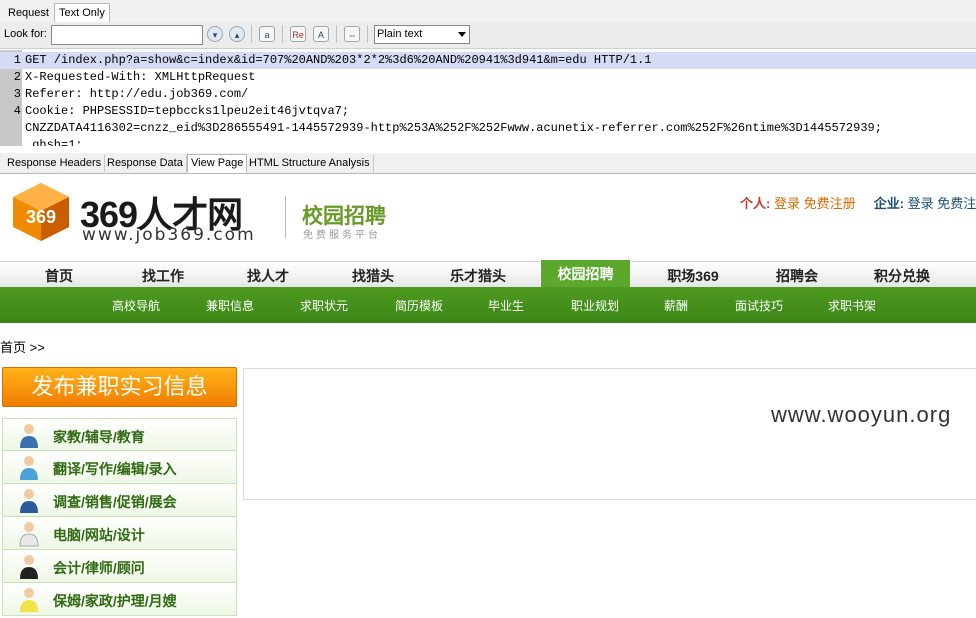 The width and height of the screenshot is (976, 618). I want to click on list-item: 电脑/网站/设计, so click(119, 533).